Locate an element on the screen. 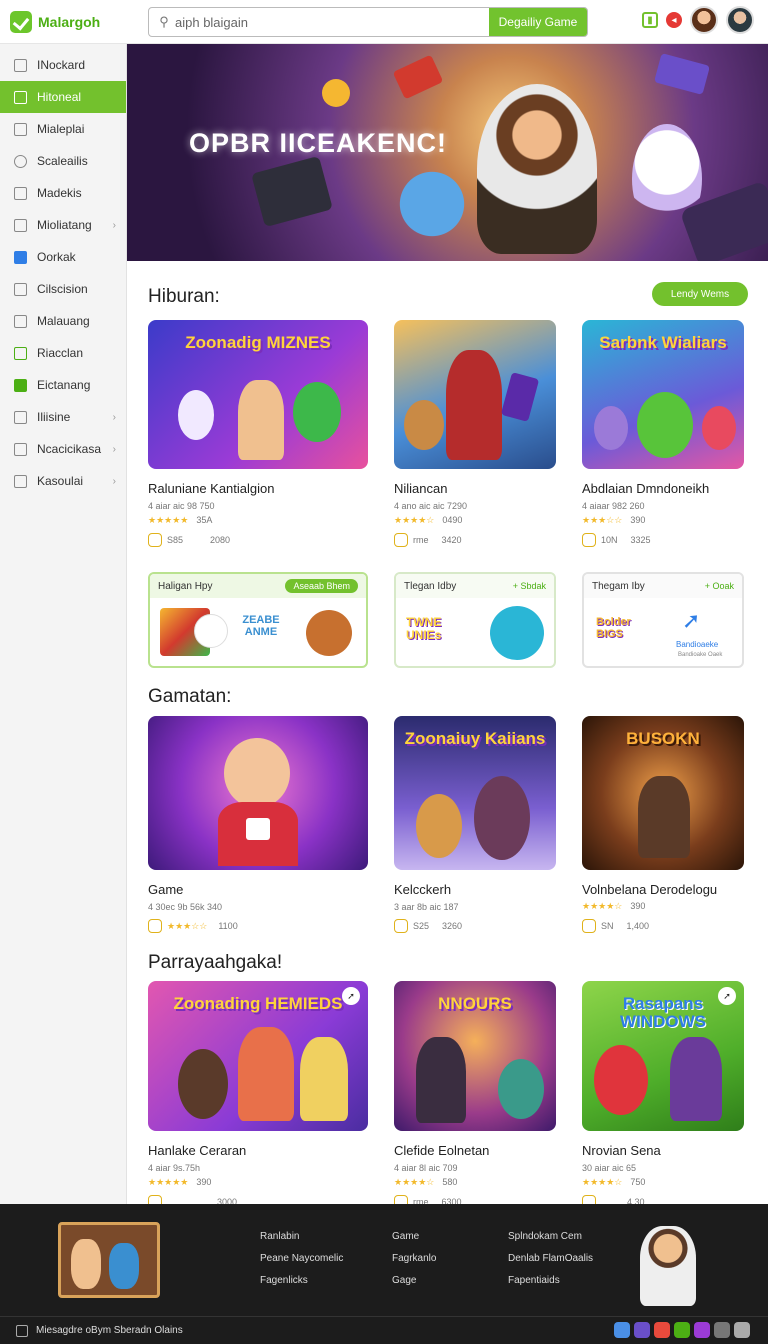  game-thumbnail is located at coordinates (258, 793).